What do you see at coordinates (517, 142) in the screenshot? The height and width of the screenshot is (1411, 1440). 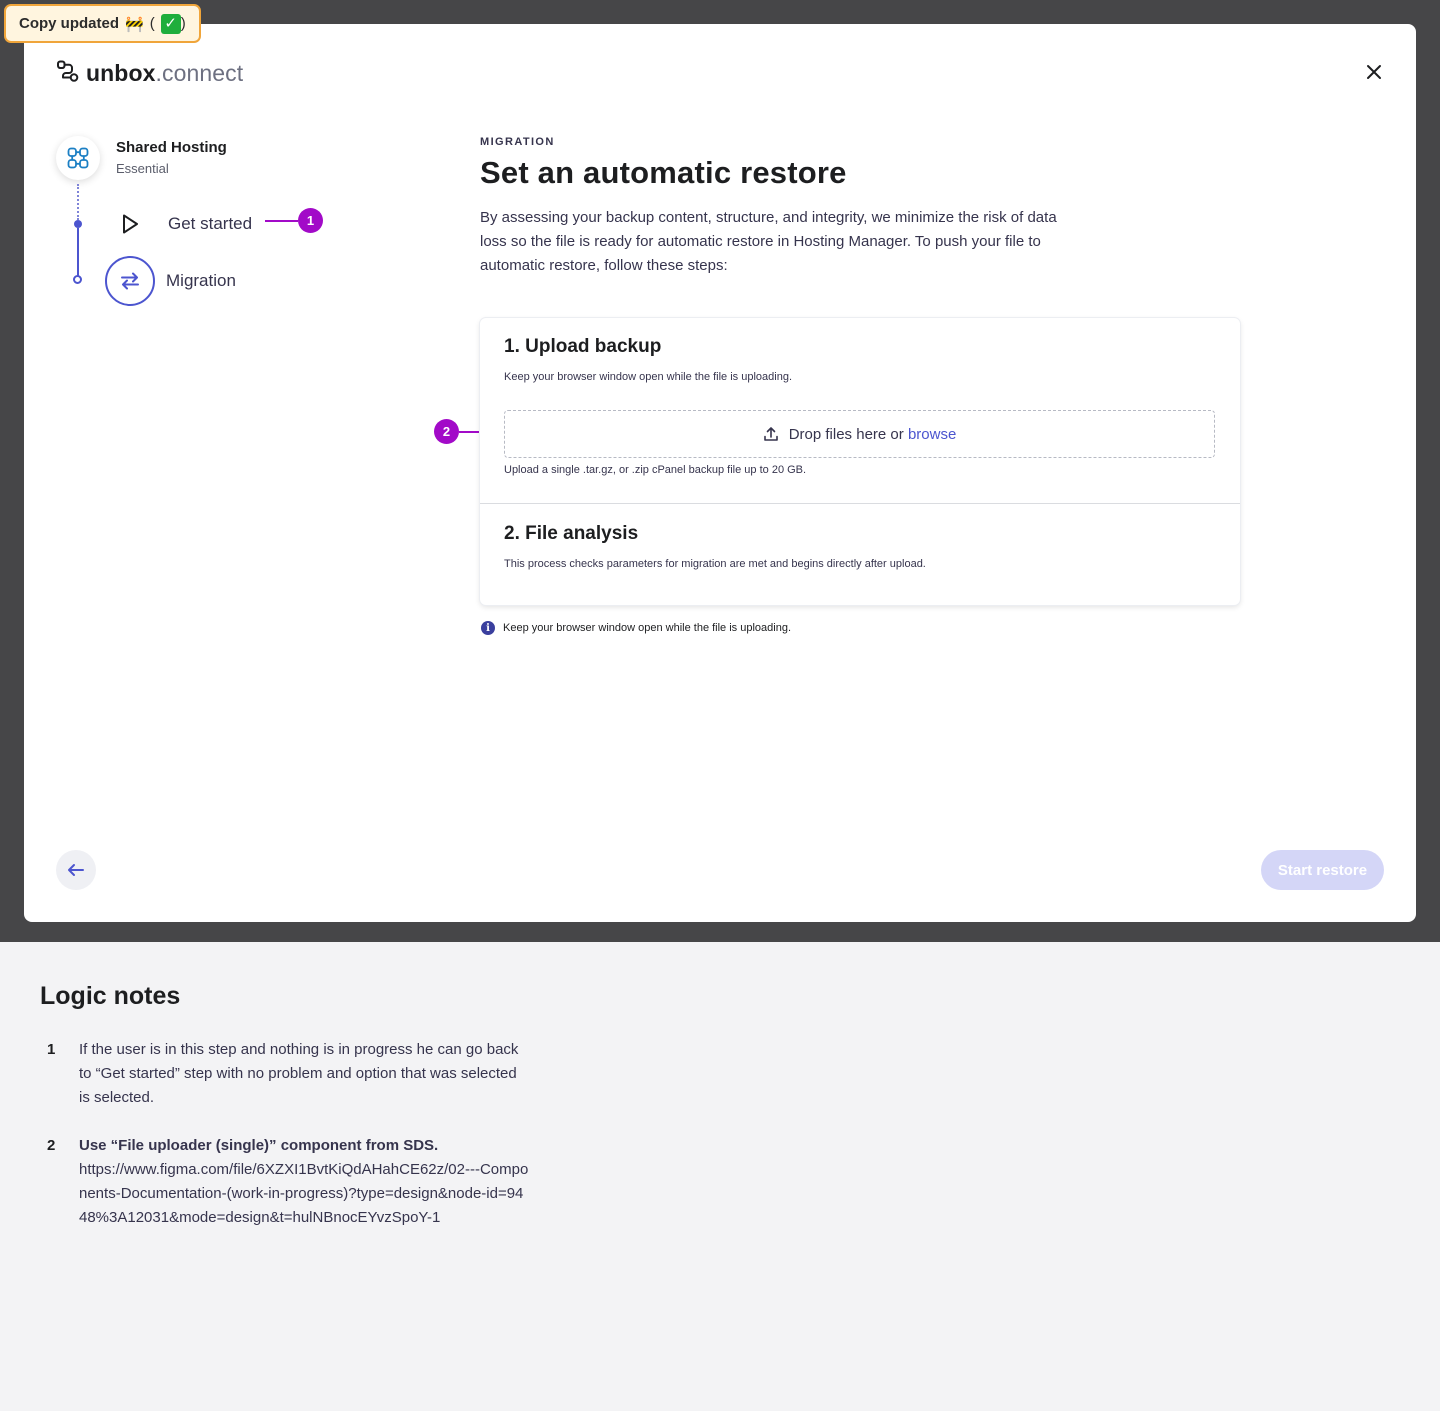 I see `section-kicker: MIGRATION` at bounding box center [517, 142].